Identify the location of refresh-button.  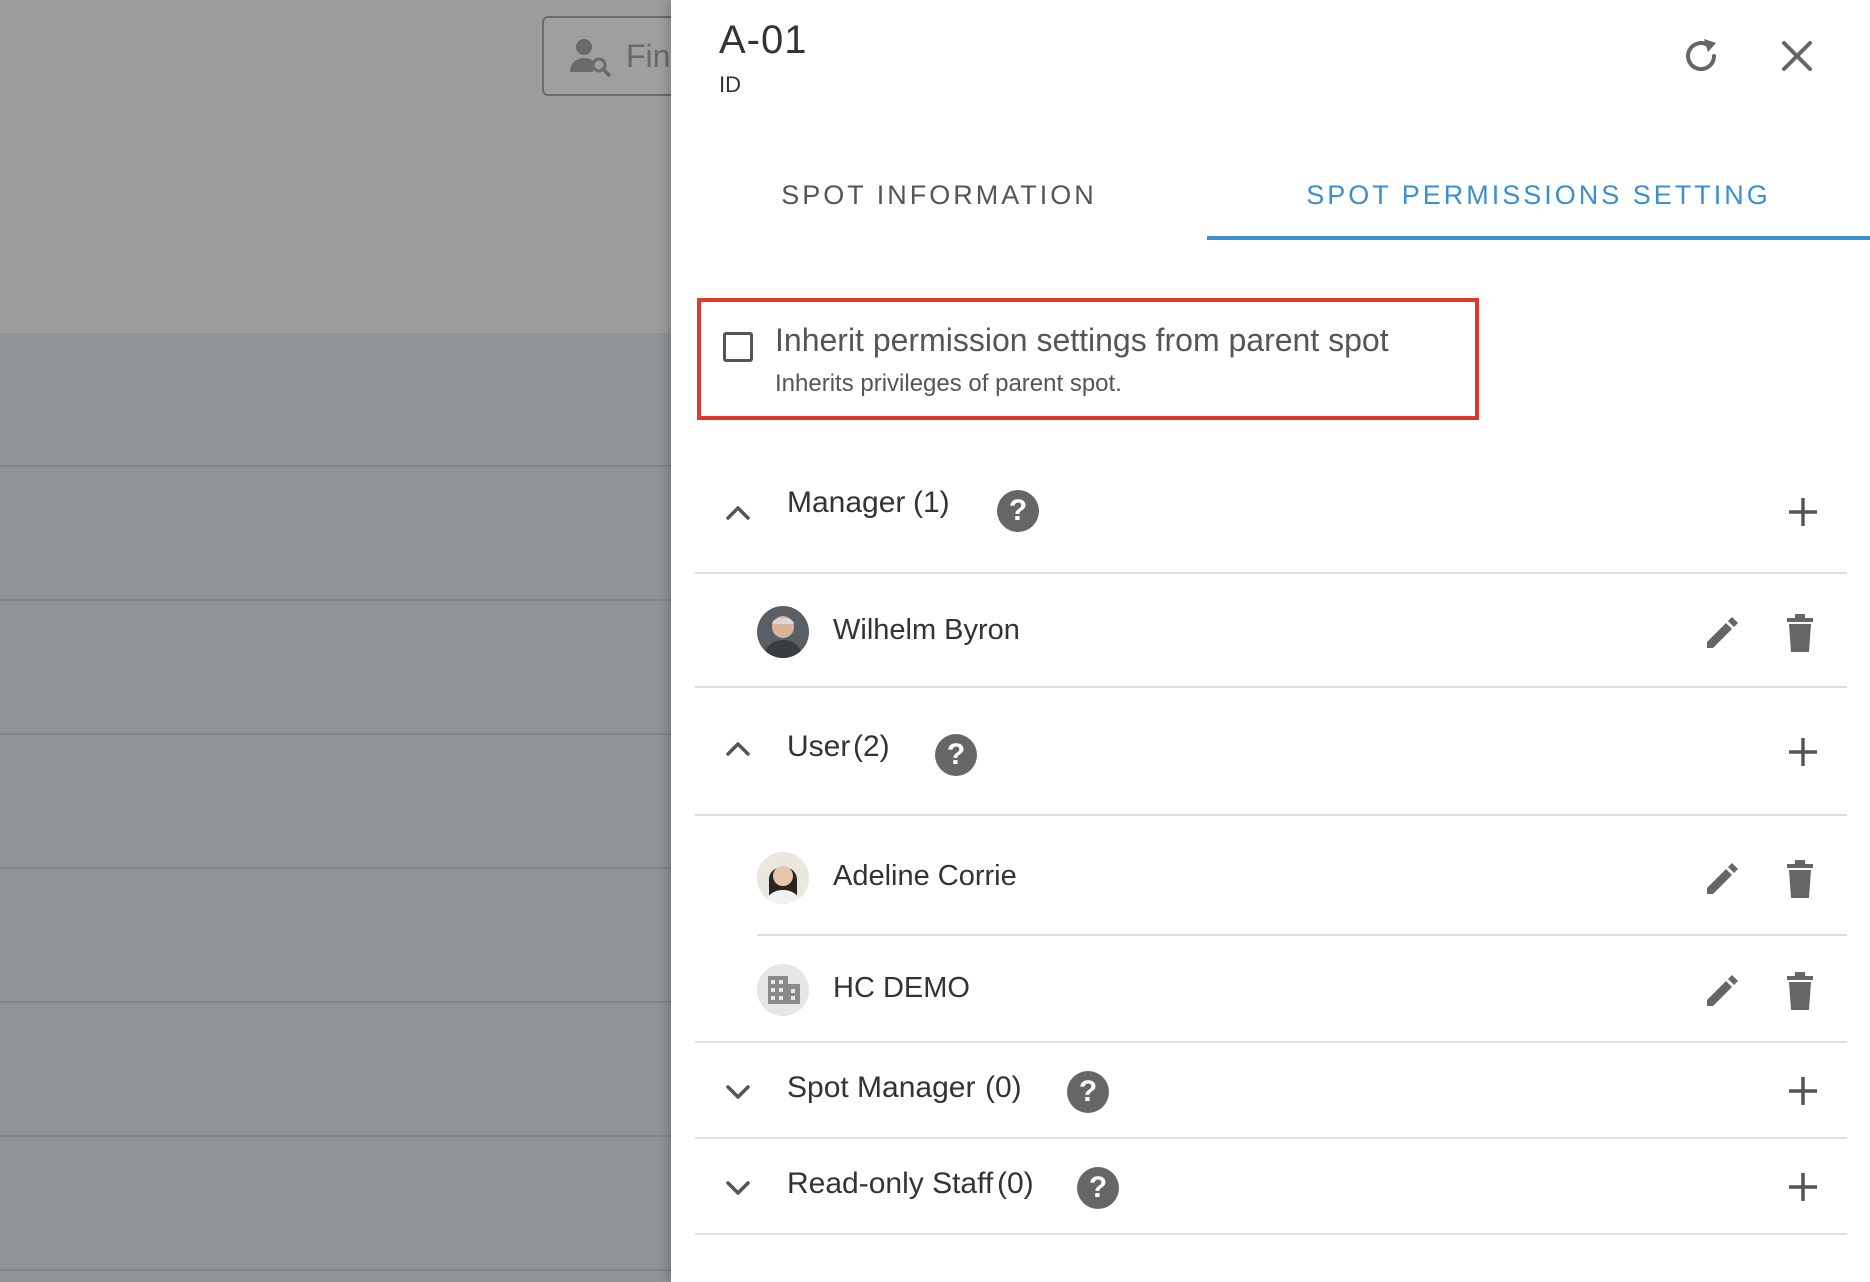
(1701, 56).